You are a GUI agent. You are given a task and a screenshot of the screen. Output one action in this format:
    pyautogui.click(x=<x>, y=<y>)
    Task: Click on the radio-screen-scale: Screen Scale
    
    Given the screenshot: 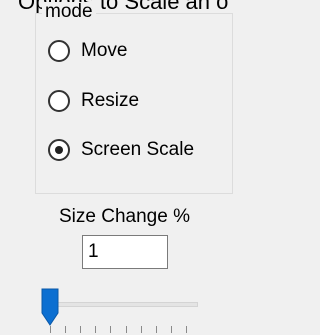 What is the action you would take?
    pyautogui.click(x=121, y=150)
    